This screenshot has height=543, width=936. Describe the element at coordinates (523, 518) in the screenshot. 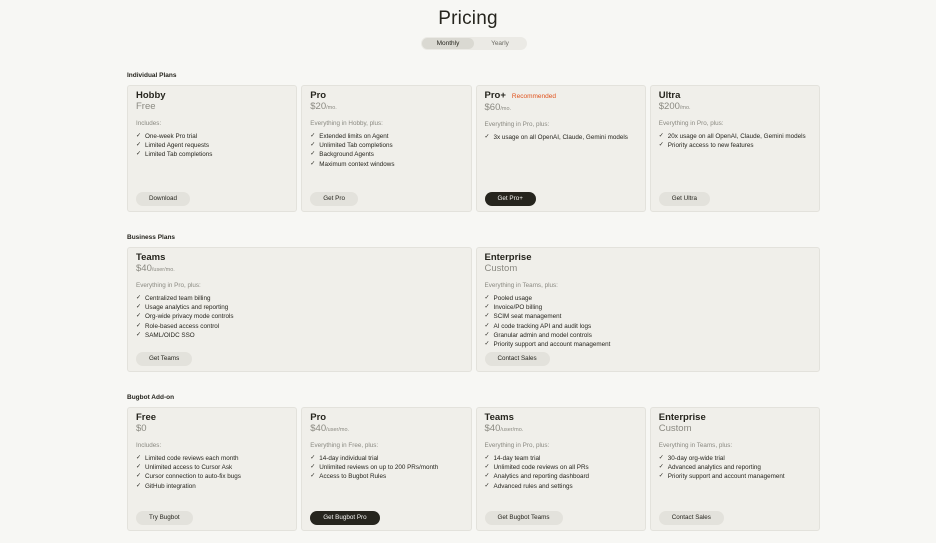

I see `get-bugbot-teams-button: Get Bugbot Teams` at that location.